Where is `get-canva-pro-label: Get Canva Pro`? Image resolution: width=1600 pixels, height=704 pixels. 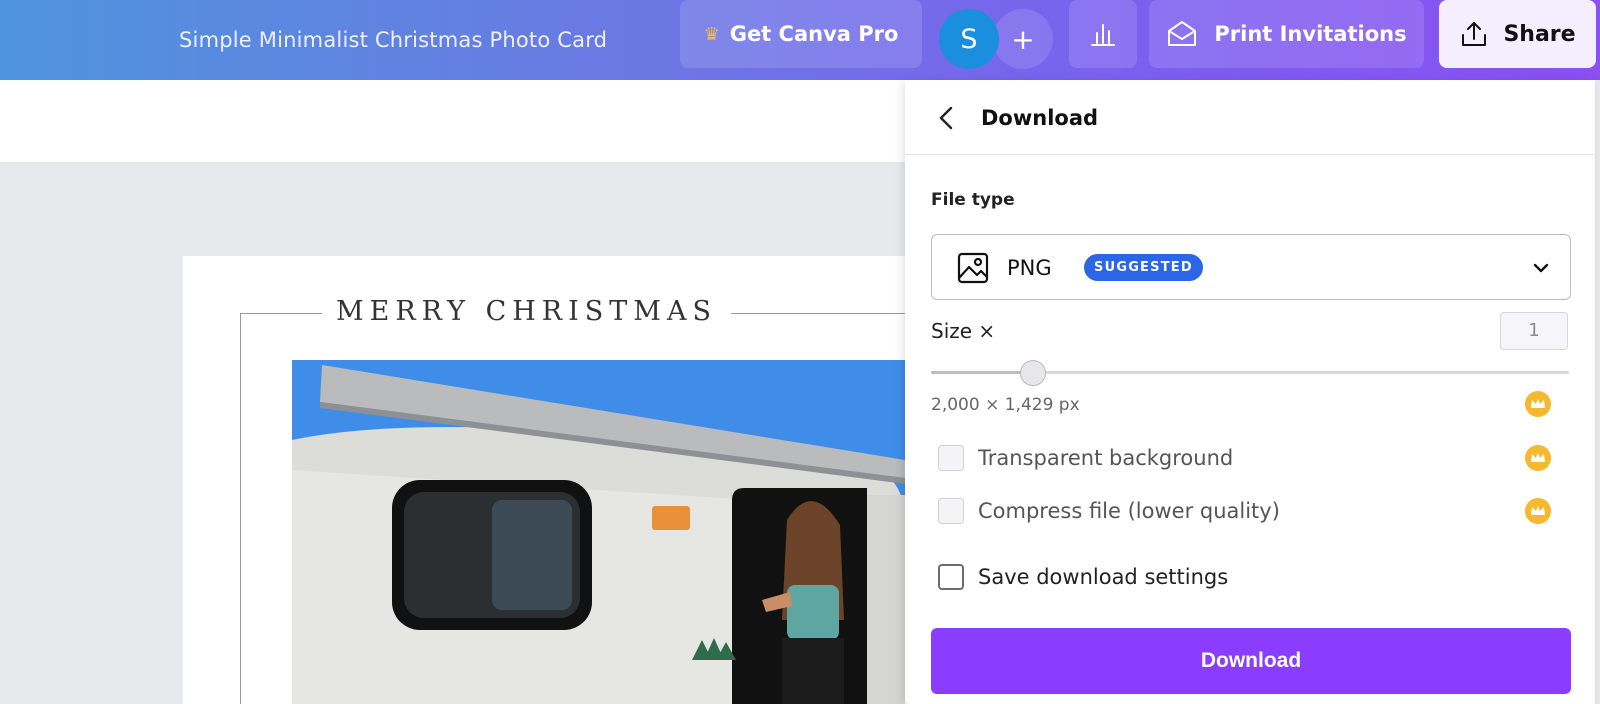 get-canva-pro-label: Get Canva Pro is located at coordinates (814, 34).